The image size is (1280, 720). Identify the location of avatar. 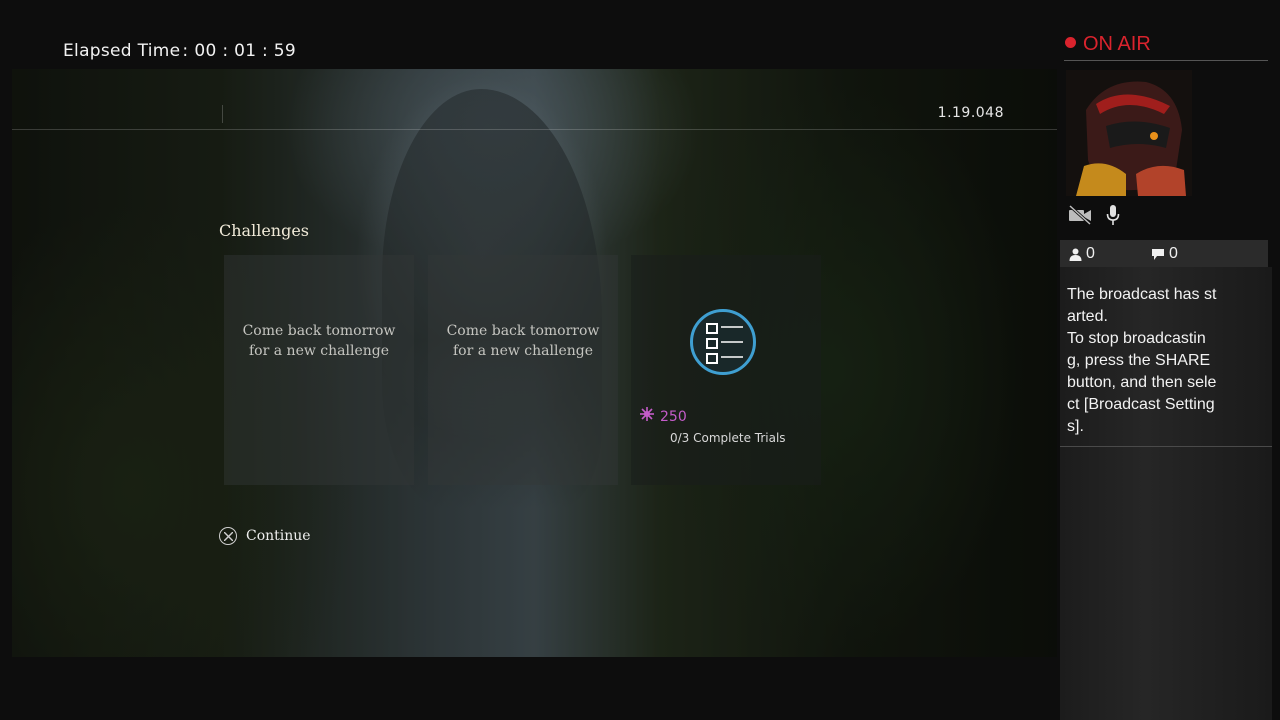
(1129, 133).